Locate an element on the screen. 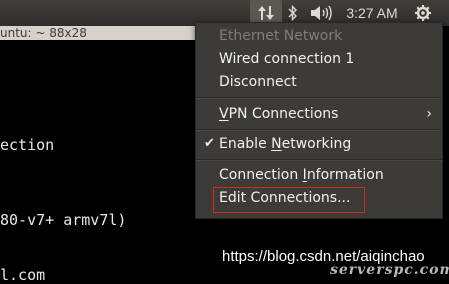 The image size is (449, 284). bluetooth-icon is located at coordinates (292, 13).